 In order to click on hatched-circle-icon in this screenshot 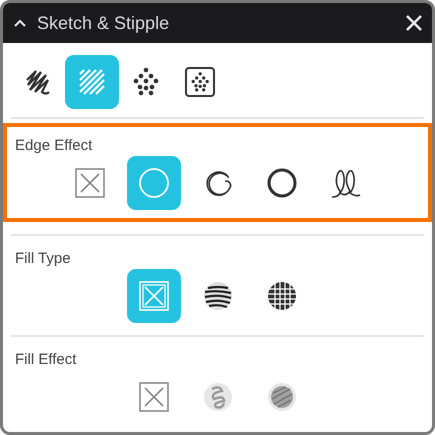, I will do `click(218, 296)`.